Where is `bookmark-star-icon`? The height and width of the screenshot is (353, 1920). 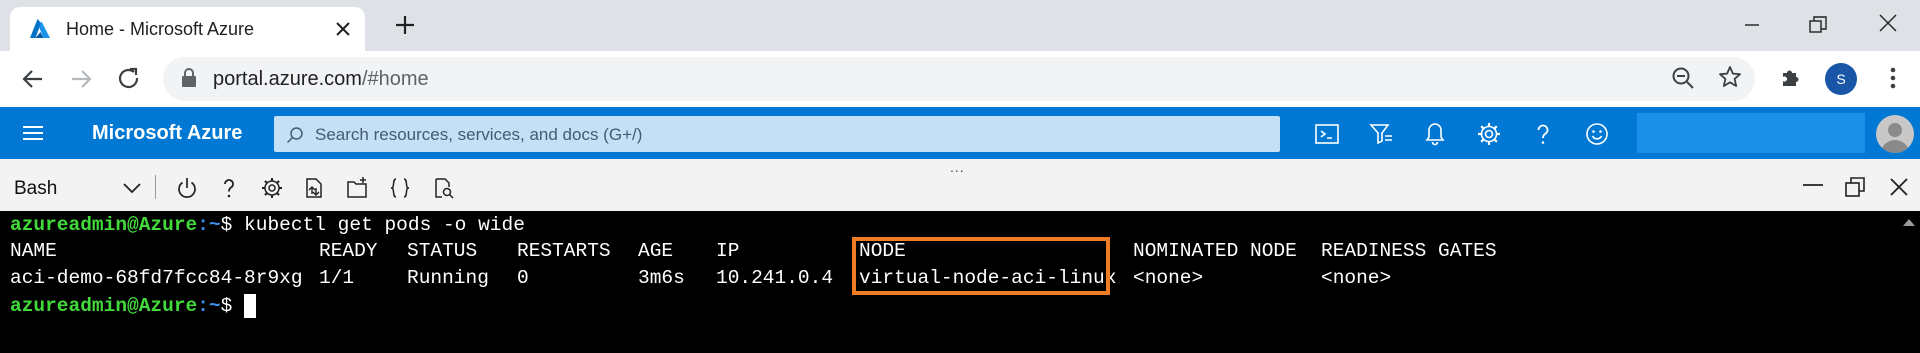 bookmark-star-icon is located at coordinates (1730, 77).